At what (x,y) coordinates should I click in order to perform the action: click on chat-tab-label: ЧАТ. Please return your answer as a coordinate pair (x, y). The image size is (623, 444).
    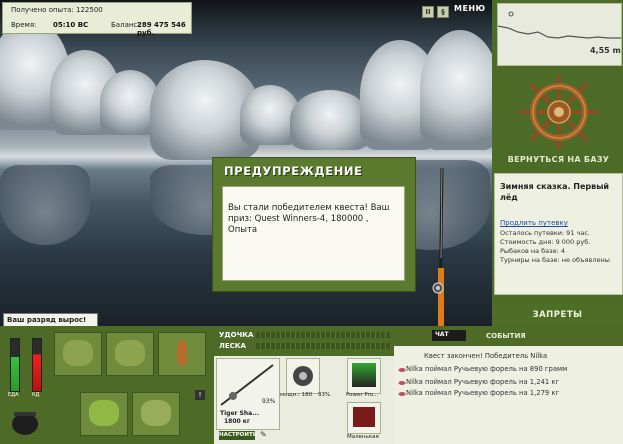
    Looking at the image, I should click on (442, 334).